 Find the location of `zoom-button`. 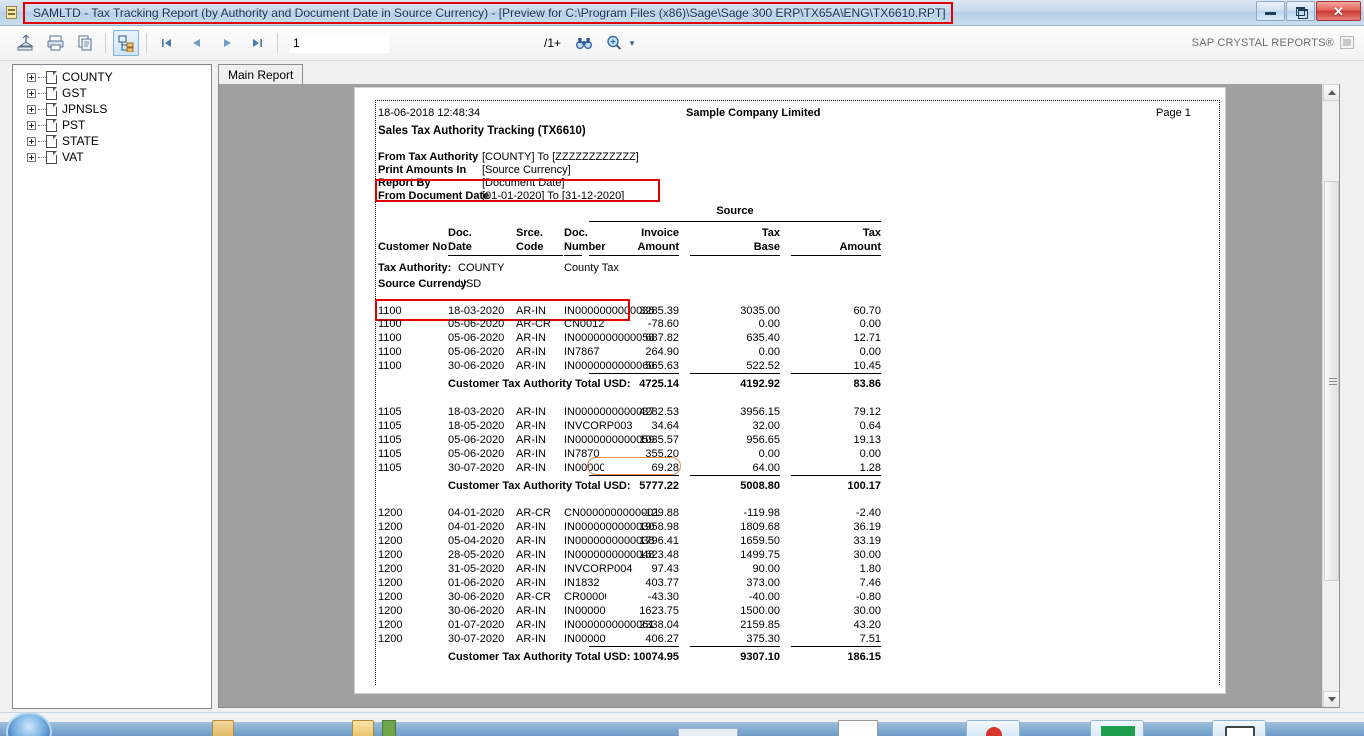

zoom-button is located at coordinates (614, 43).